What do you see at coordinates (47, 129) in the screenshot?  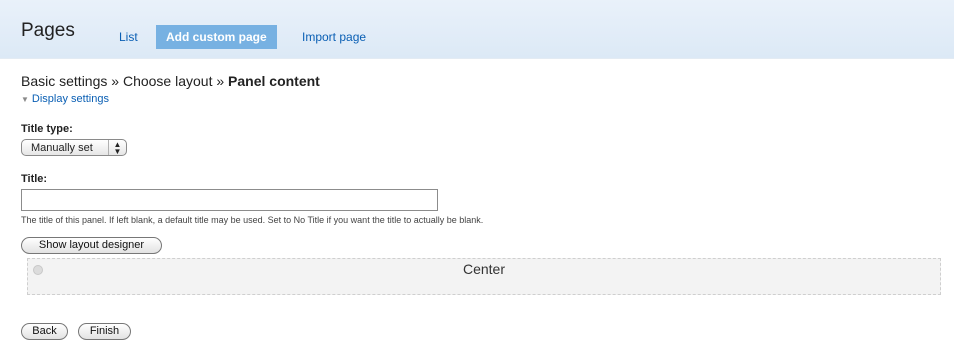 I see `title-type-label: Title type:` at bounding box center [47, 129].